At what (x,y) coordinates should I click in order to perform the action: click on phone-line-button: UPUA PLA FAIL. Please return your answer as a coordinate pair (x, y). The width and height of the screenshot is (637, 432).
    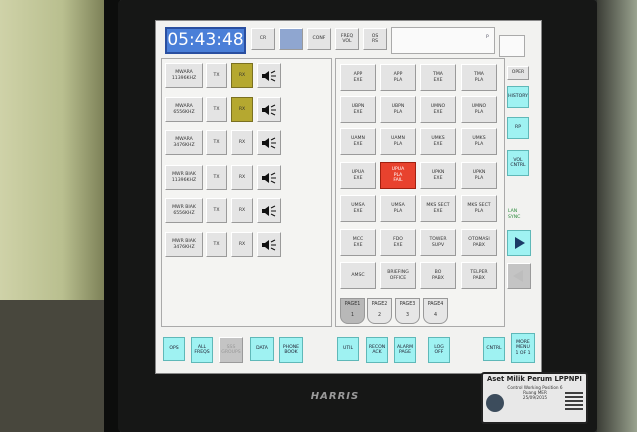
    Looking at the image, I should click on (398, 175).